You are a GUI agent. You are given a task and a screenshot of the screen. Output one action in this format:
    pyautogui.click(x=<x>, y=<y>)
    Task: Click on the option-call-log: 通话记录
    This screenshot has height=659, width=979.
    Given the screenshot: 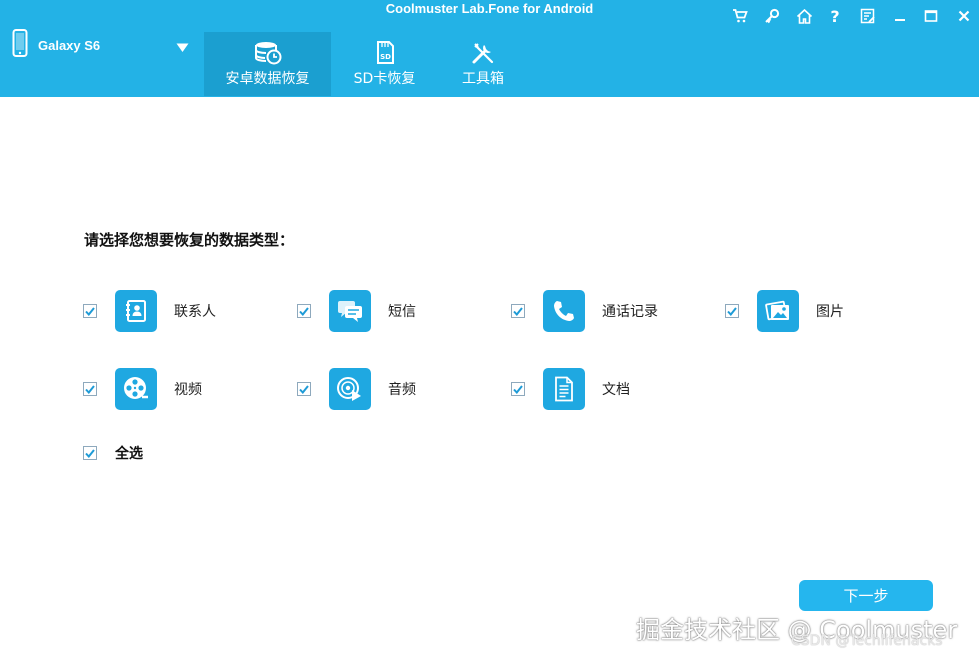 What is the action you would take?
    pyautogui.click(x=584, y=311)
    